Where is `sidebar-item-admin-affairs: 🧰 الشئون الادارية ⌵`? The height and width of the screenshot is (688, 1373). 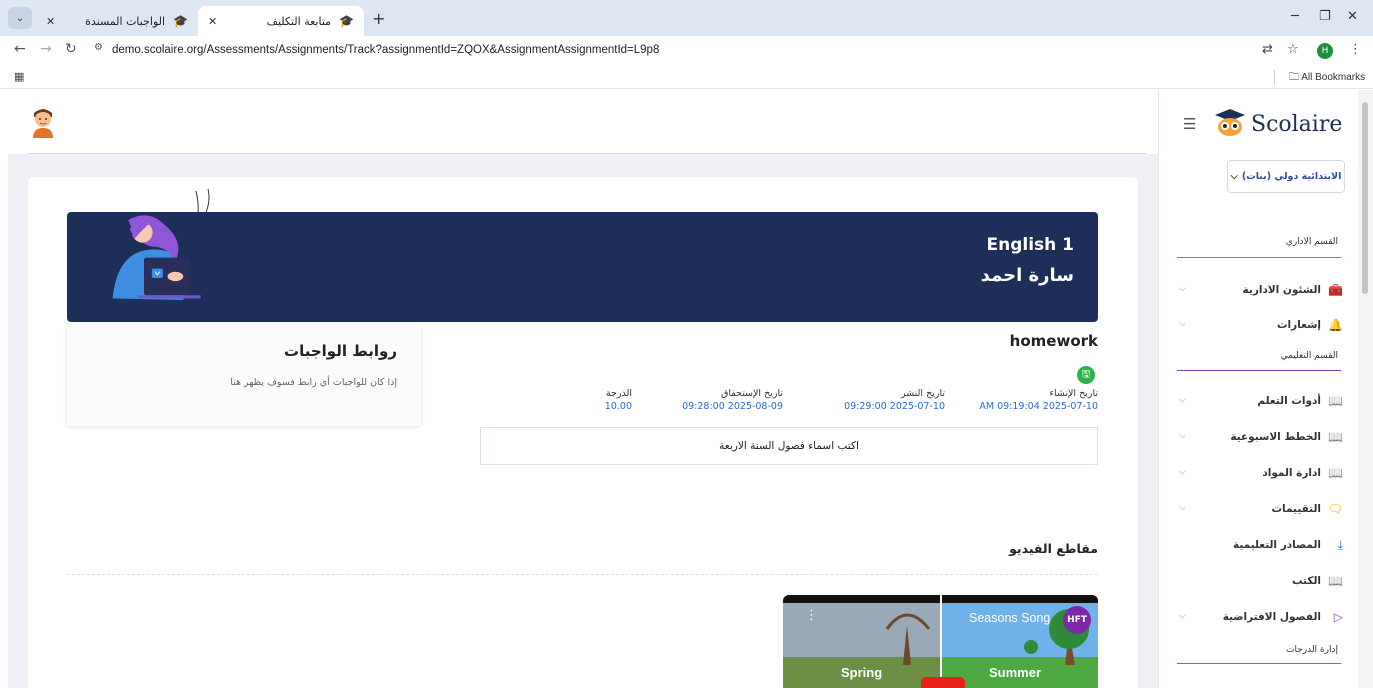 sidebar-item-admin-affairs: 🧰 الشئون الادارية ⌵ is located at coordinates (1259, 291).